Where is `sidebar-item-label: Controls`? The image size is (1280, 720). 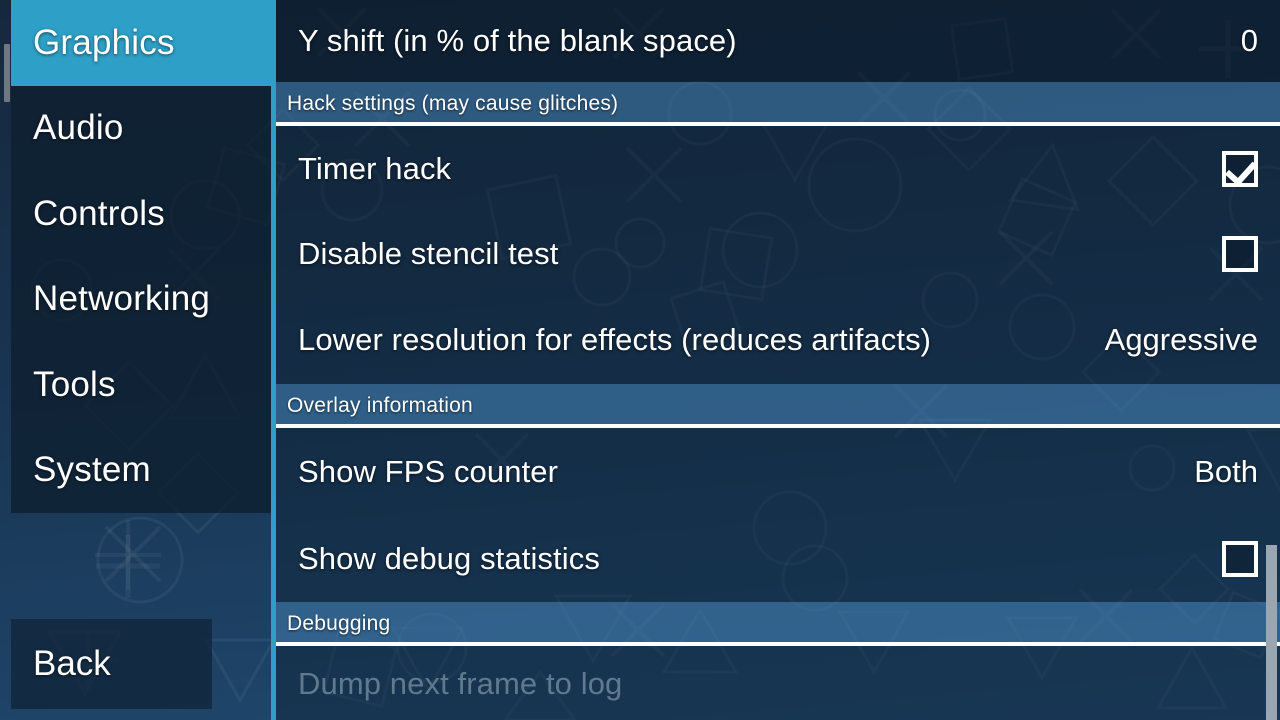
sidebar-item-label: Controls is located at coordinates (99, 213).